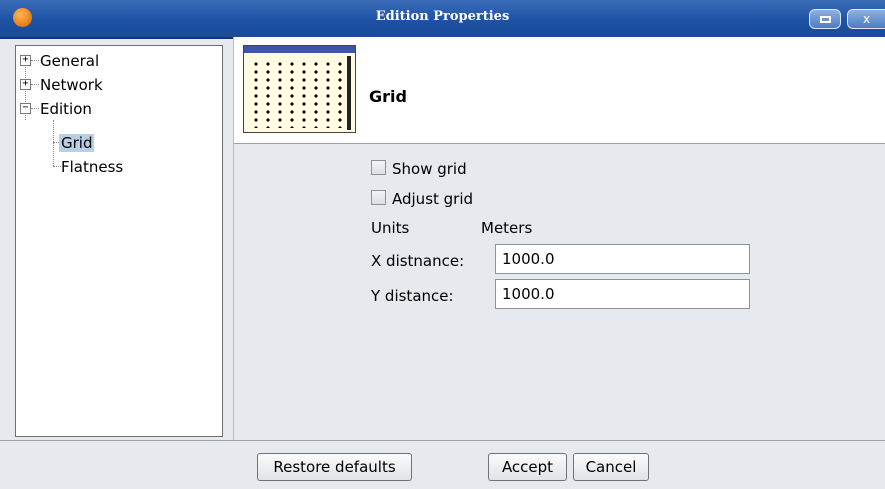 The height and width of the screenshot is (489, 885). I want to click on footer-divider, so click(442, 440).